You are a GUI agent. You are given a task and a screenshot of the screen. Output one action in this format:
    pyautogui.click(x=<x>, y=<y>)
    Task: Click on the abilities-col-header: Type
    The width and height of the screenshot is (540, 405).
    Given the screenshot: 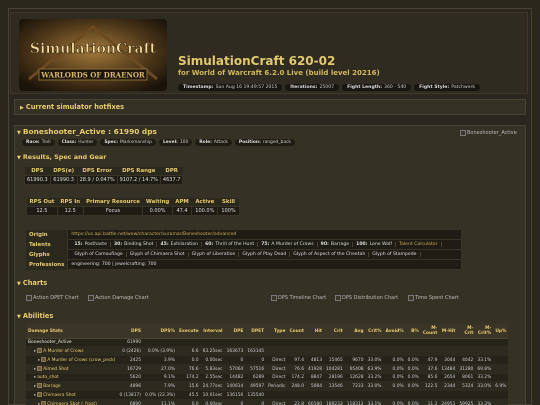 What is the action you would take?
    pyautogui.click(x=277, y=331)
    